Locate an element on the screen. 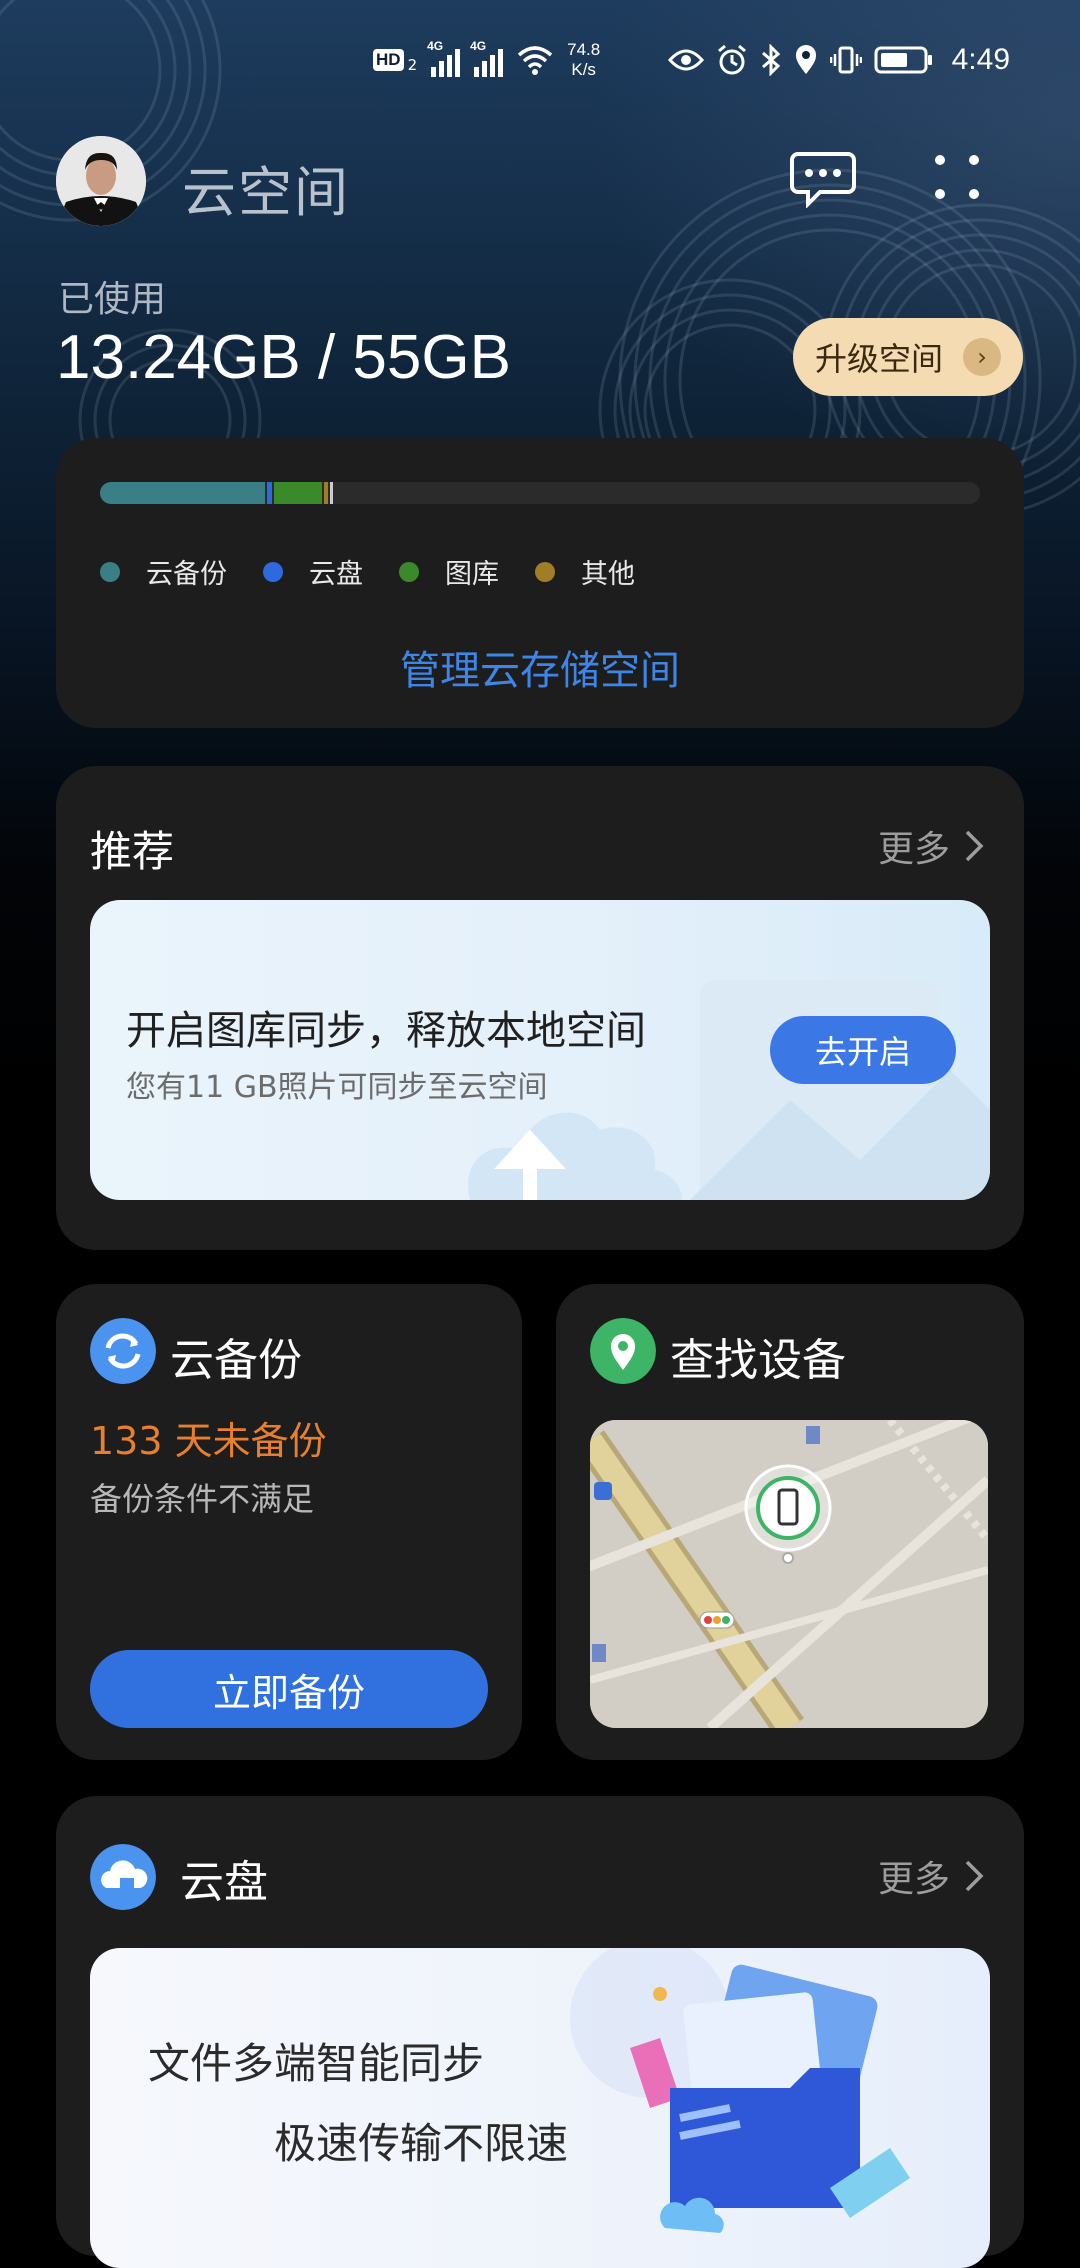 The image size is (1080, 2268). legend-label: 云盘 is located at coordinates (336, 574).